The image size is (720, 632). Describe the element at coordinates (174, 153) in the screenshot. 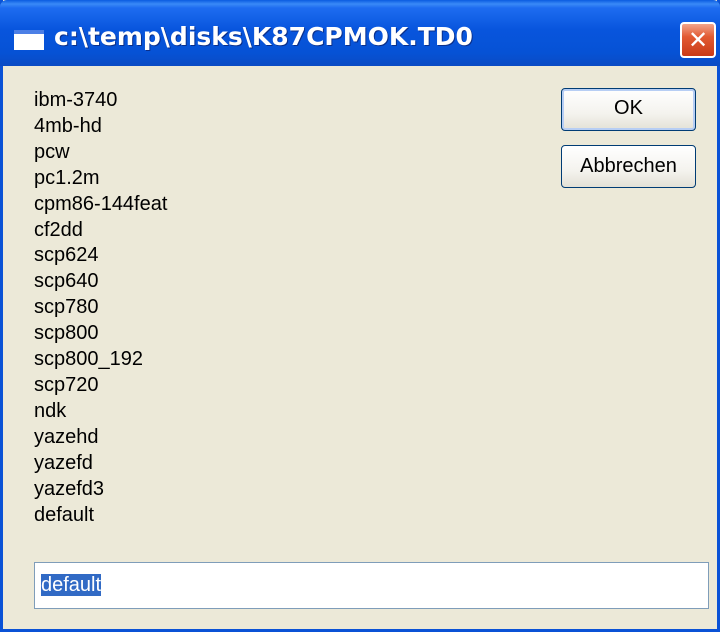

I see `list-item: pcw` at that location.